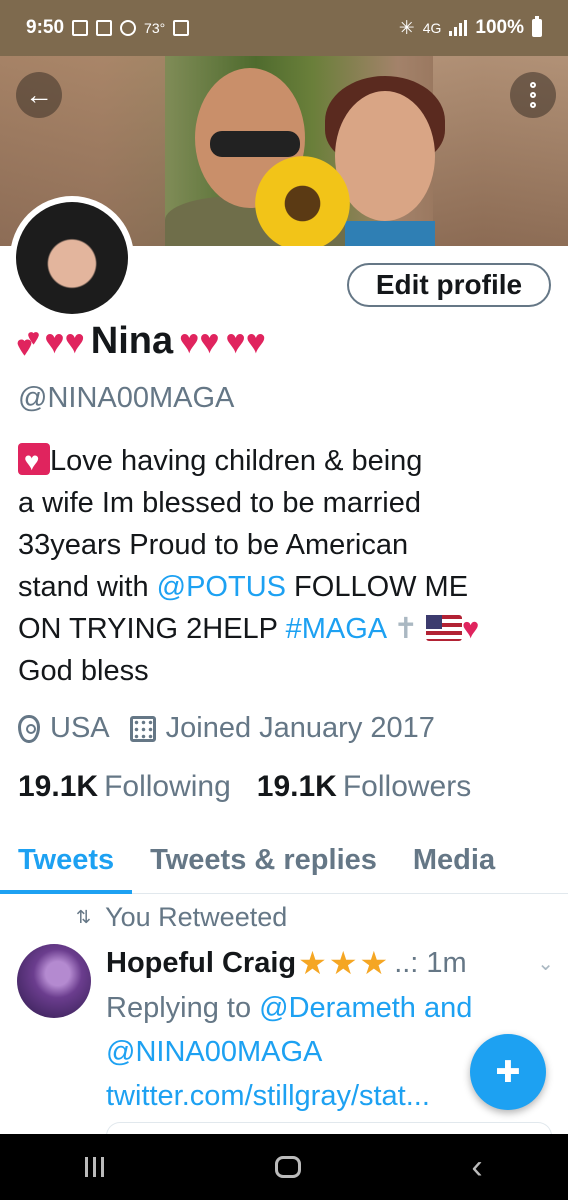  What do you see at coordinates (296, 786) in the screenshot?
I see `followers-count: 19.1K` at bounding box center [296, 786].